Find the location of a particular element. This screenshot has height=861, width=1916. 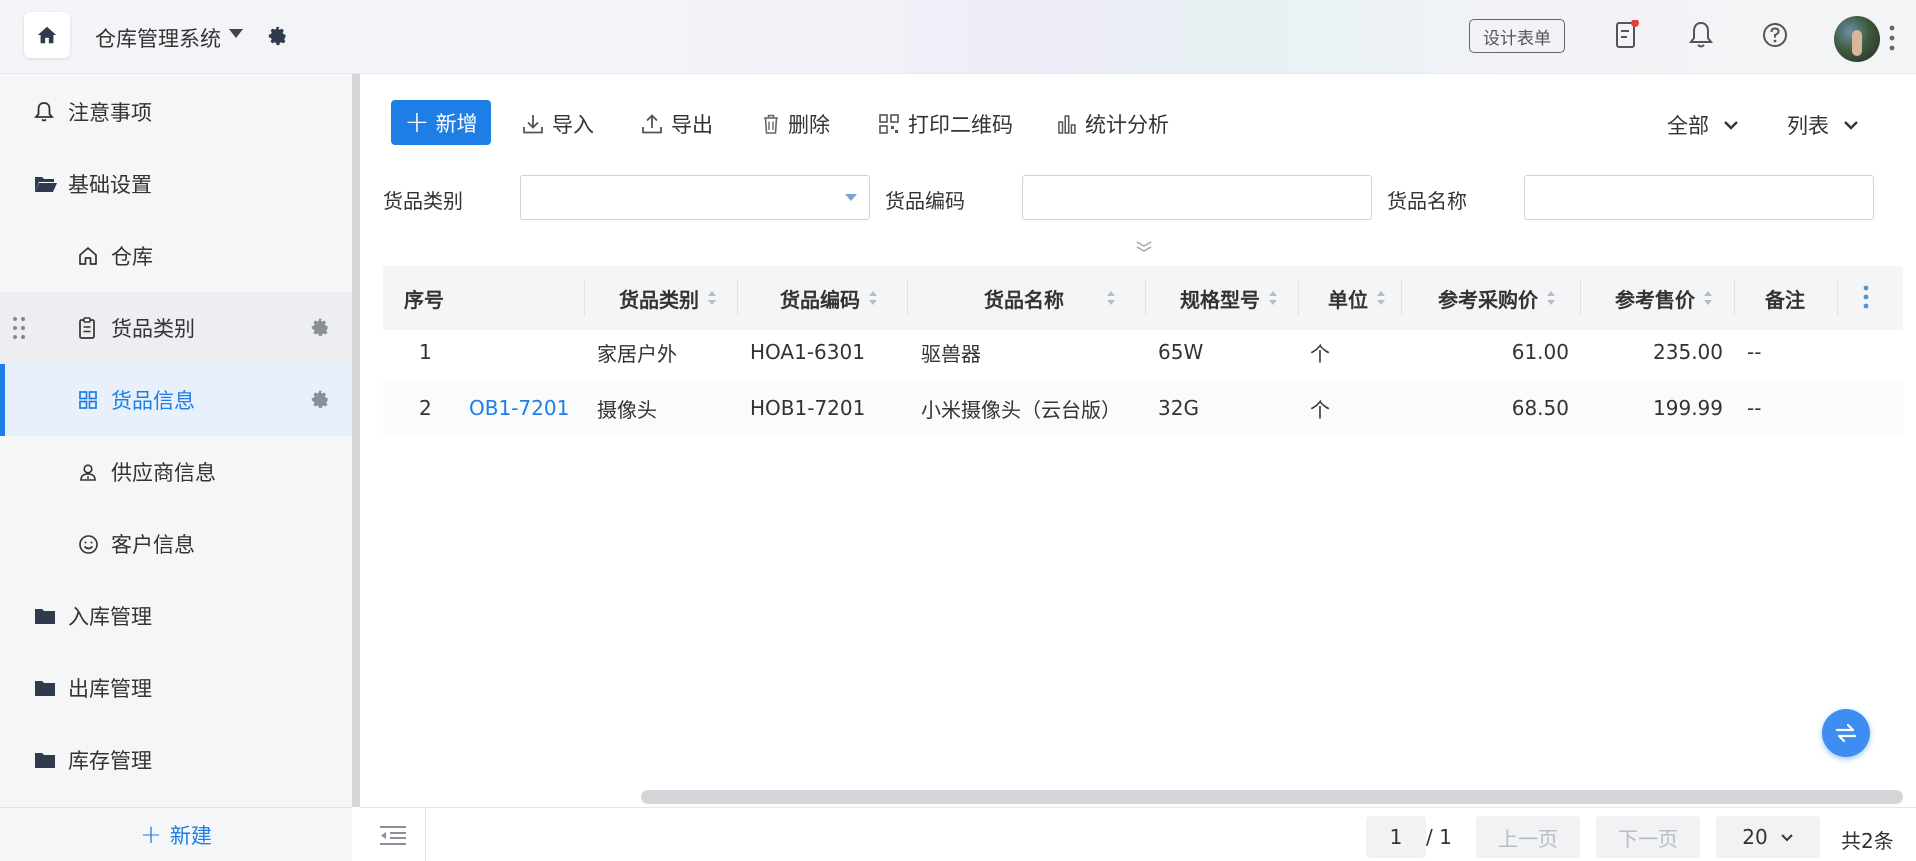

design-form-button: 设计表单 is located at coordinates (1517, 36).